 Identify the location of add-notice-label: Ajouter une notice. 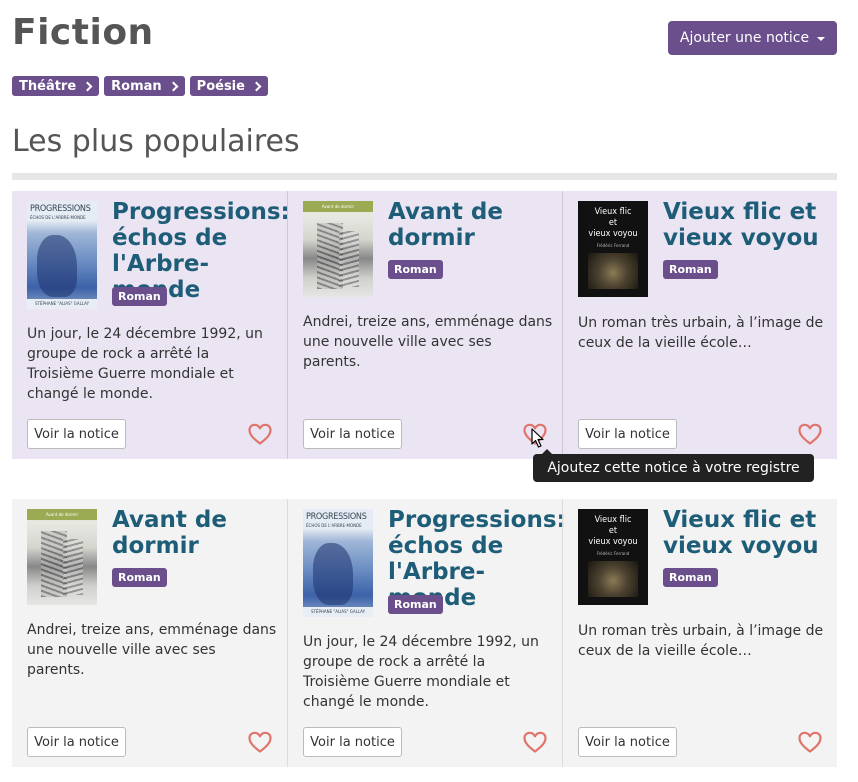
(744, 38).